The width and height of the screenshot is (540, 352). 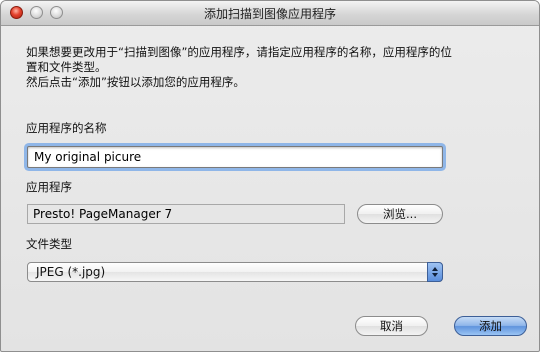 I want to click on window-title: 添加扫描到图像应用程序, so click(x=269, y=14).